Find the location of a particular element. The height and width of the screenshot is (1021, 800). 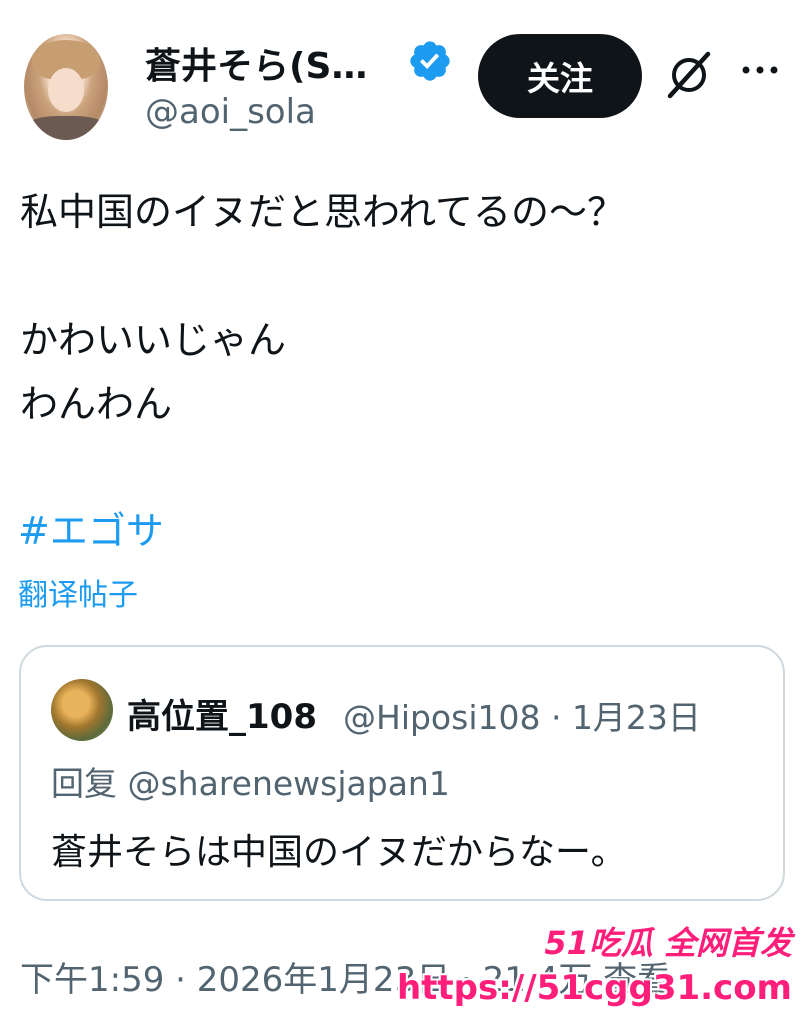

watermark-brand: 51吃瓜 全网首发 is located at coordinates (668, 943).